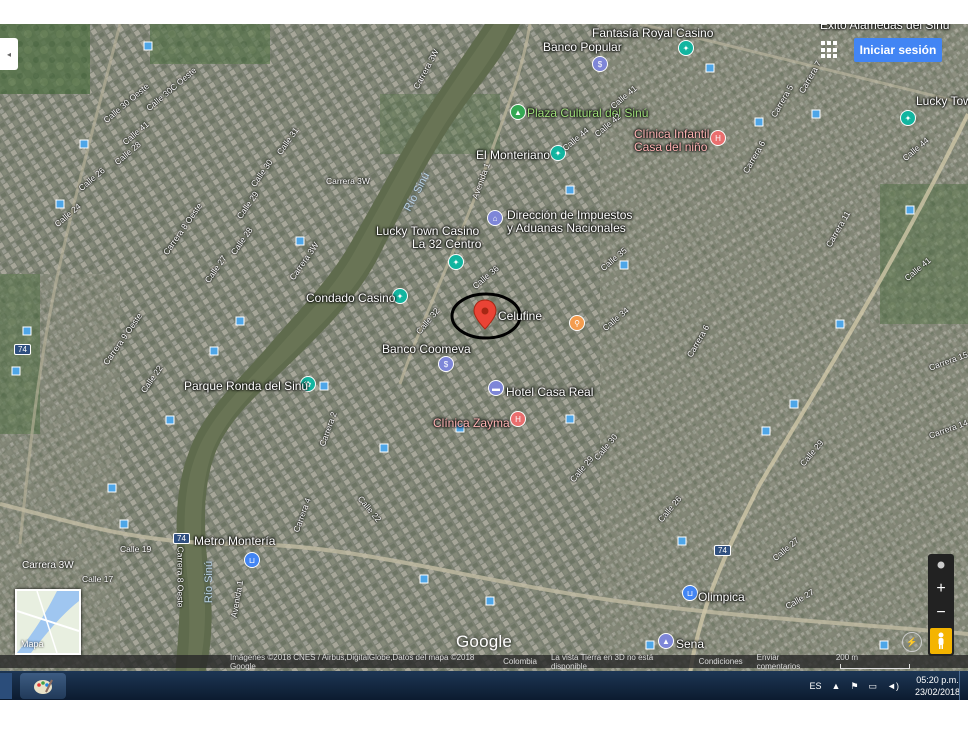 The image size is (979, 734). What do you see at coordinates (789, 662) in the screenshot?
I see `feedback-link: Enviar comentarios` at bounding box center [789, 662].